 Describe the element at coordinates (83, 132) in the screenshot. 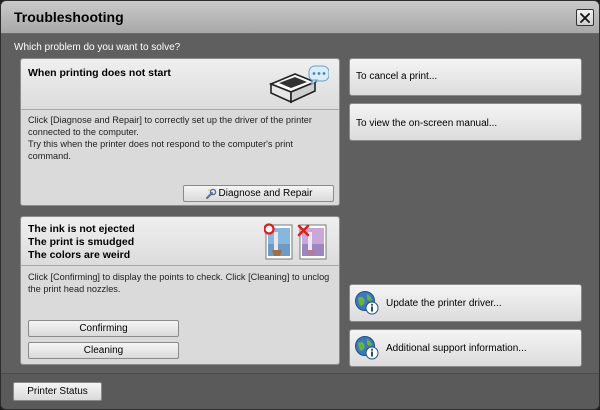

I see `desc-line: connected to the computer.` at that location.